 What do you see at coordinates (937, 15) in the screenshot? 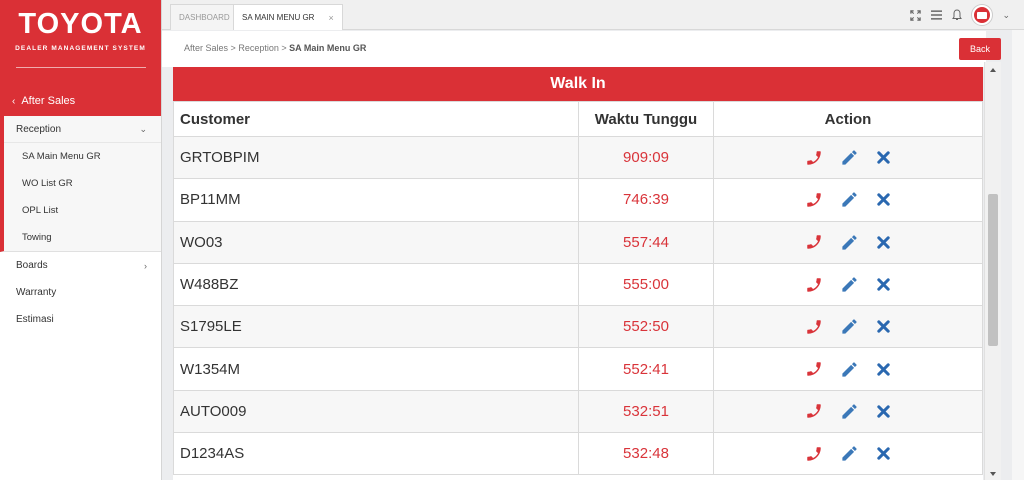
I see `menu-icon` at bounding box center [937, 15].